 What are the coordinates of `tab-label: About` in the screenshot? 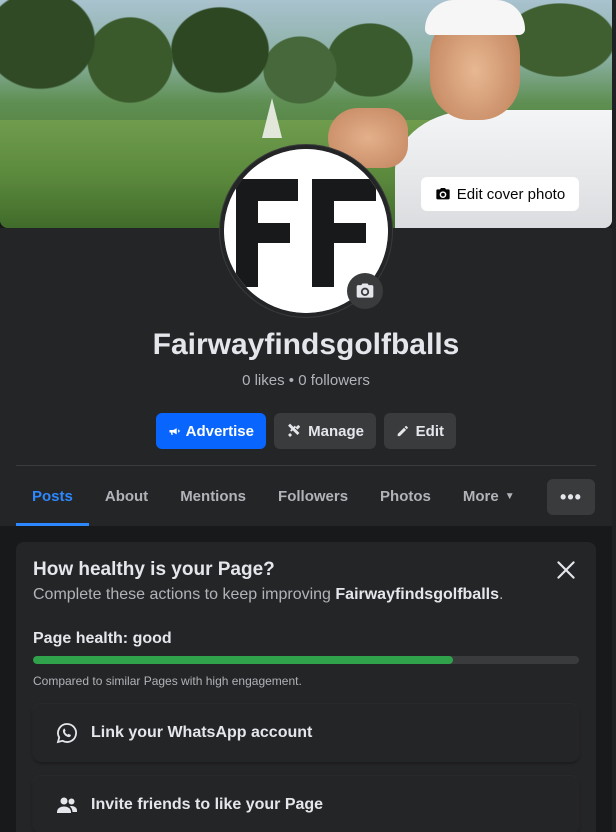 It's located at (126, 496).